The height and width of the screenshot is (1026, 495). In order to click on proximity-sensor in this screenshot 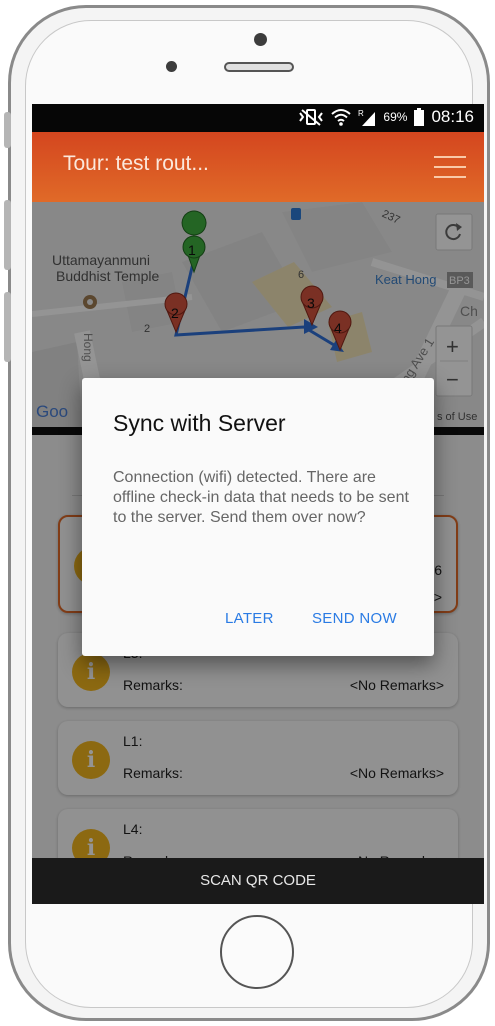, I will do `click(171, 66)`.